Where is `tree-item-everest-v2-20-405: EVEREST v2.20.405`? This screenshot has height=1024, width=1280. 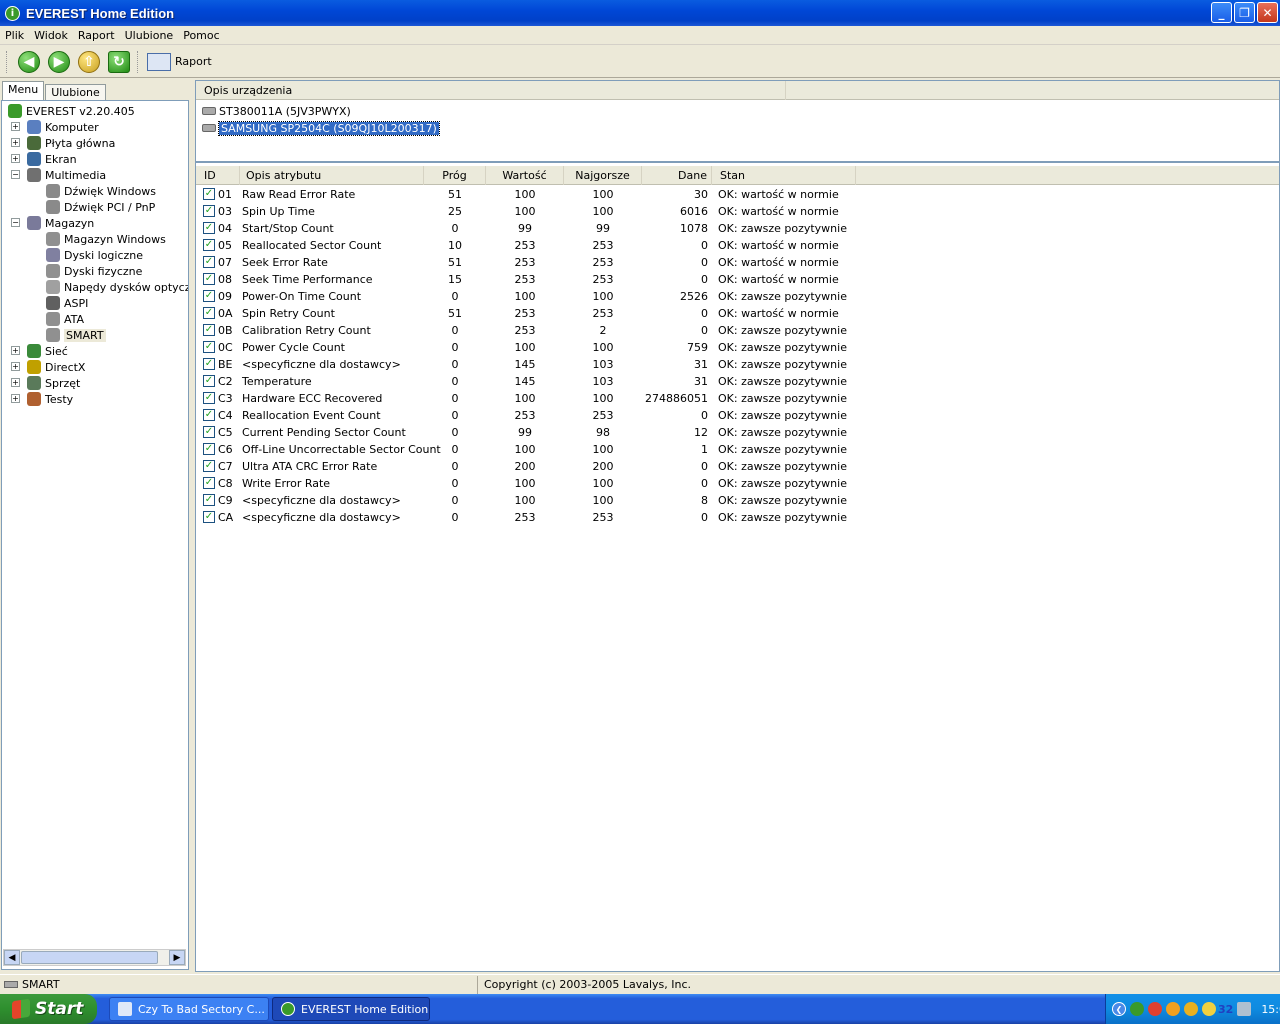
tree-item-everest-v2-20-405: EVEREST v2.20.405 is located at coordinates (71, 111).